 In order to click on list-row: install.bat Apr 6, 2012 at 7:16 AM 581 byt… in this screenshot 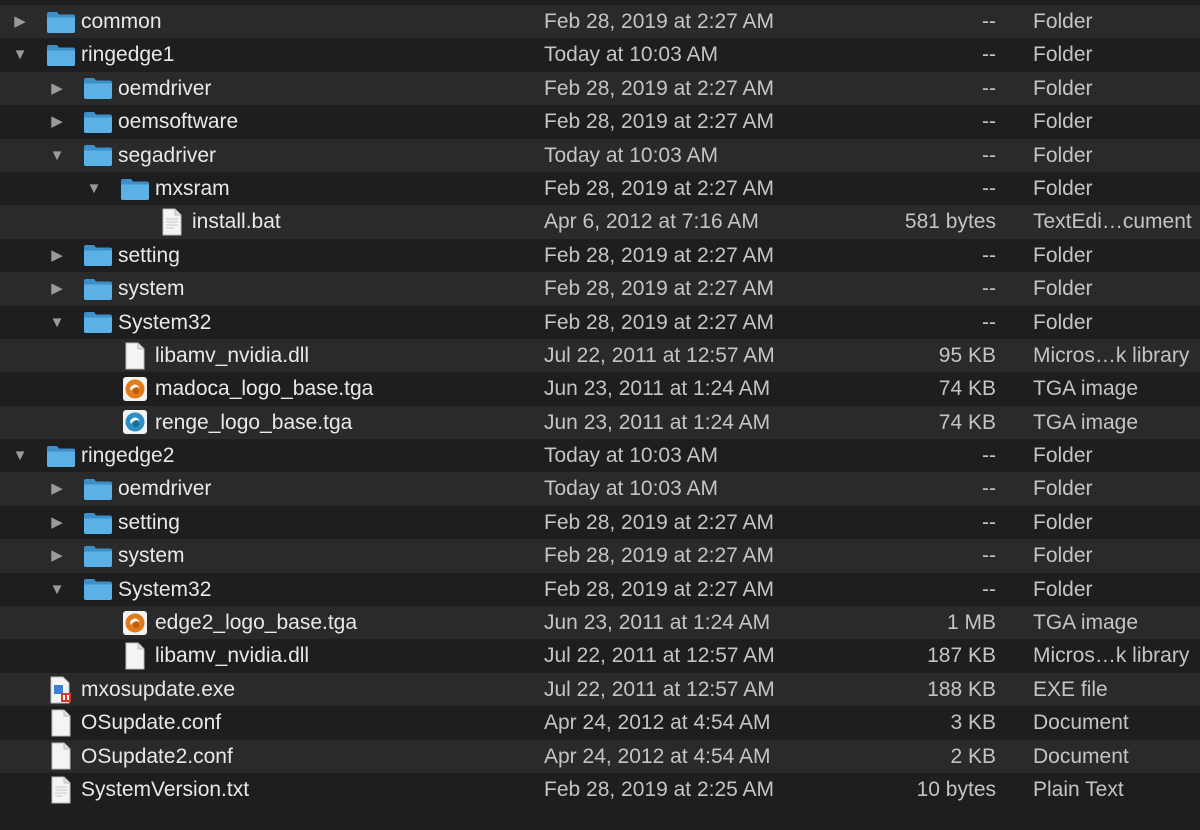, I will do `click(600, 222)`.